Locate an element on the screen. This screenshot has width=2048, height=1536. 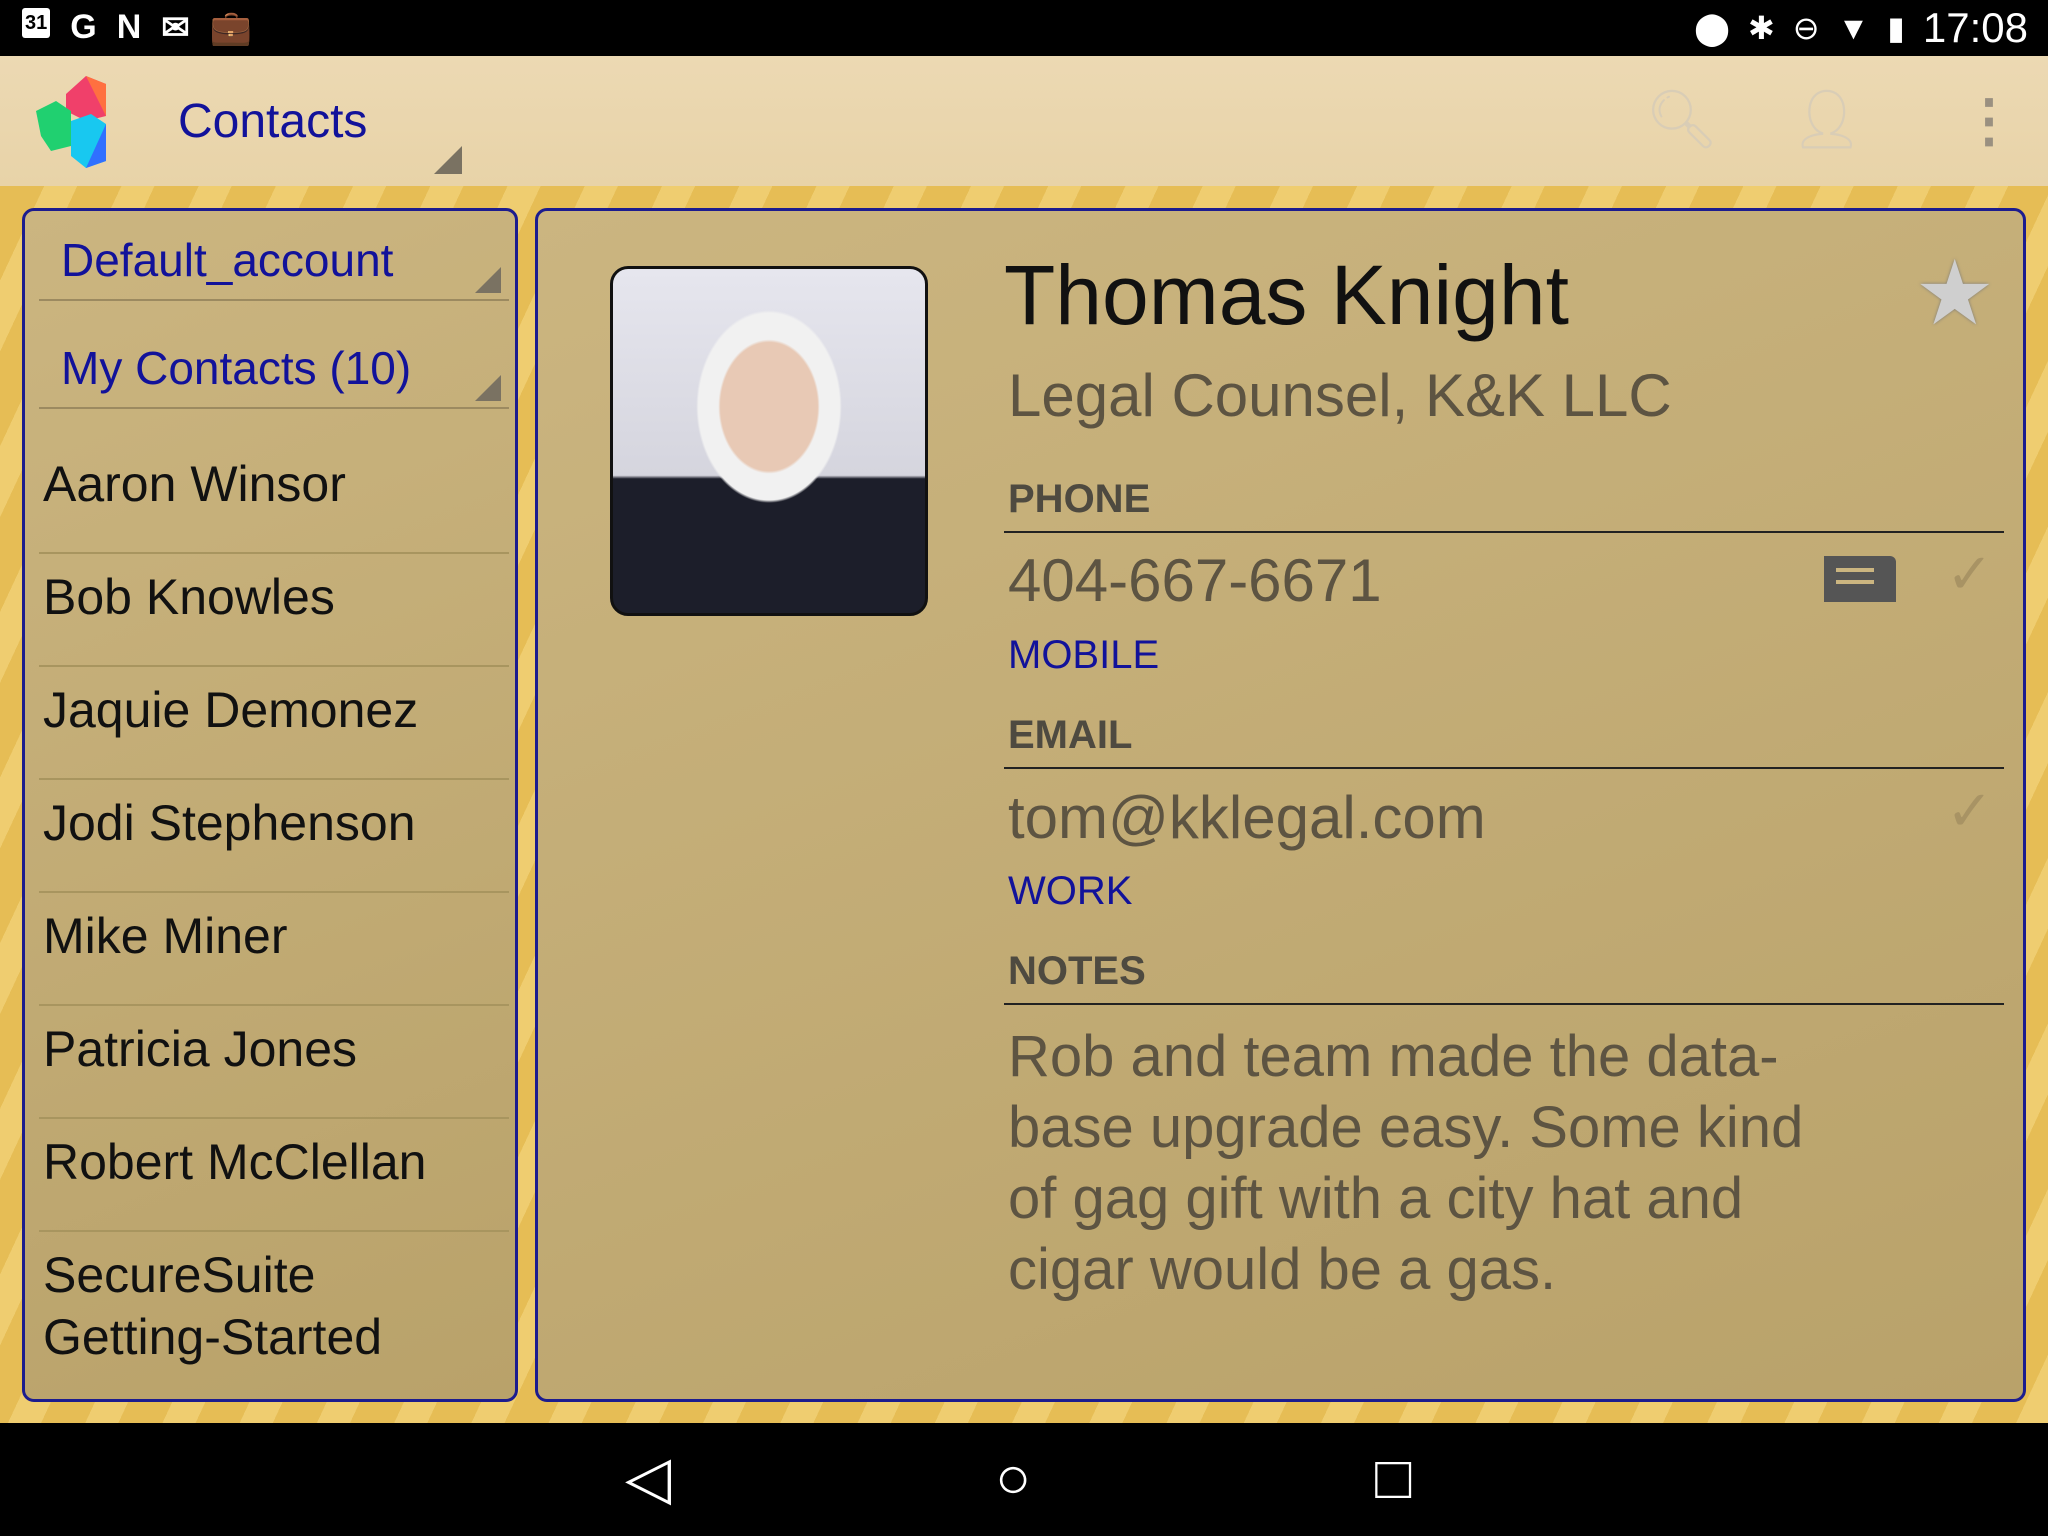
gmail-icon: ✉ is located at coordinates (175, 28).